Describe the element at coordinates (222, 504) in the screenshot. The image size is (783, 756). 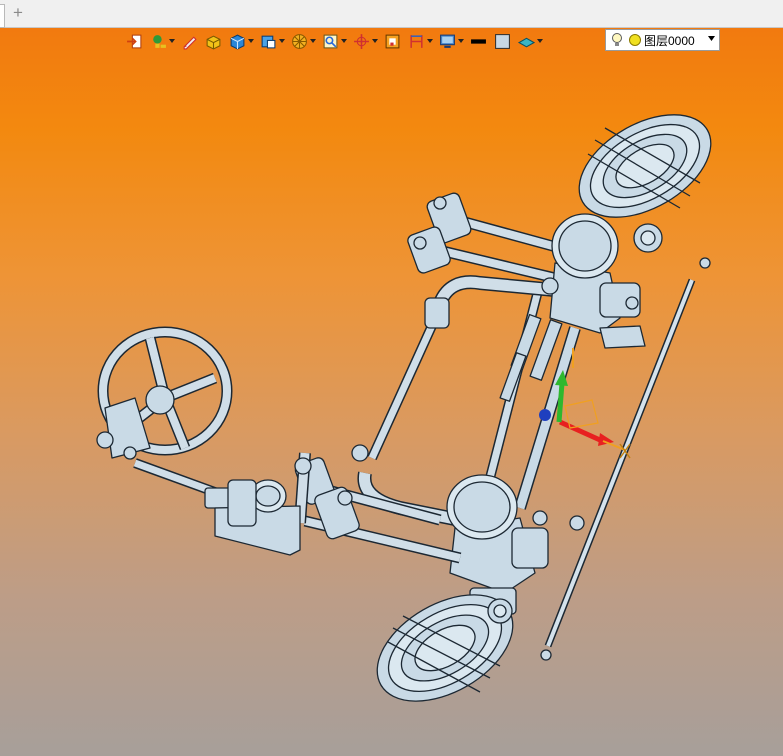
I see `steering-column` at that location.